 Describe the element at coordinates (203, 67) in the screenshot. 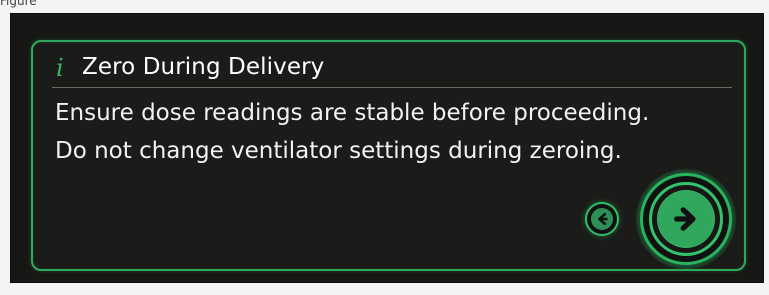

I see `dialog-title: Zero During Delivery` at that location.